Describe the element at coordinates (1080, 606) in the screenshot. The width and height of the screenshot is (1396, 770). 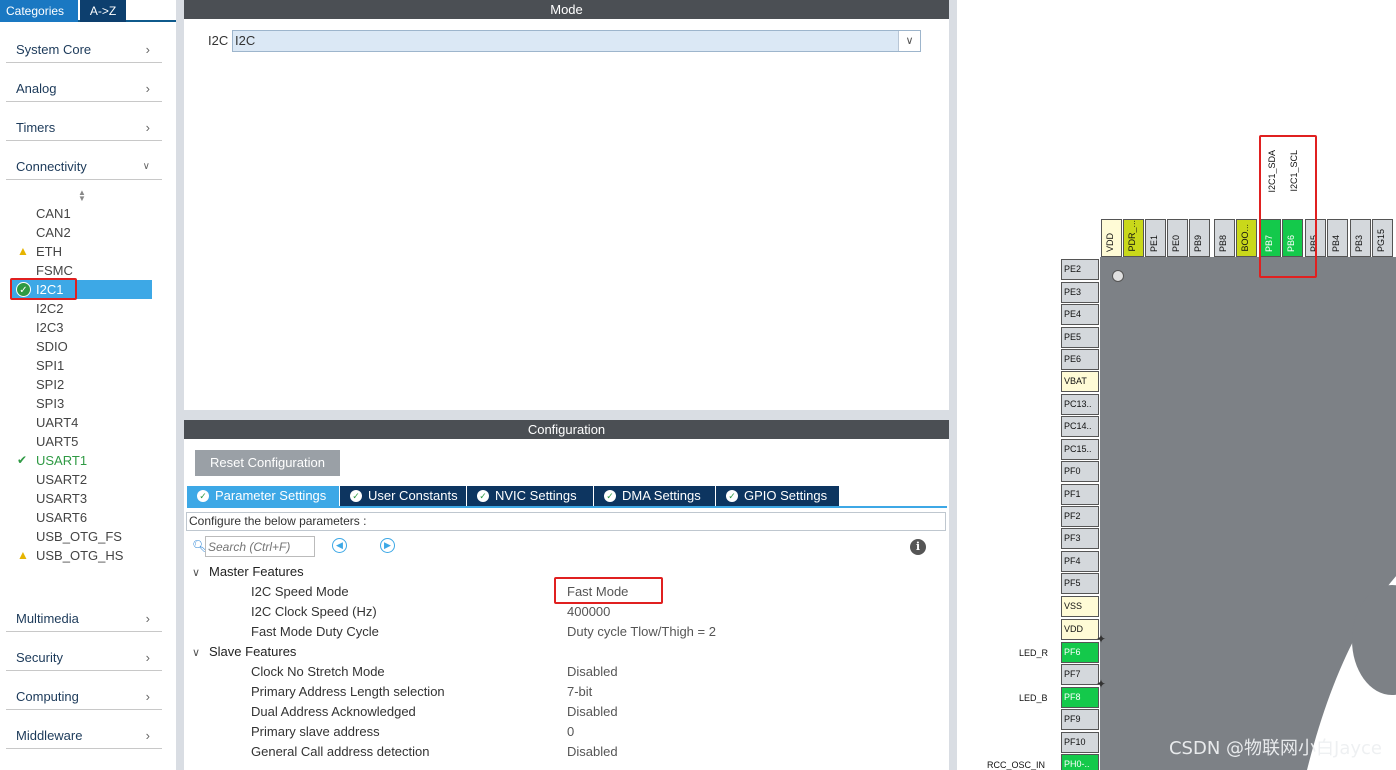
I see `pin-vss: VSS` at that location.